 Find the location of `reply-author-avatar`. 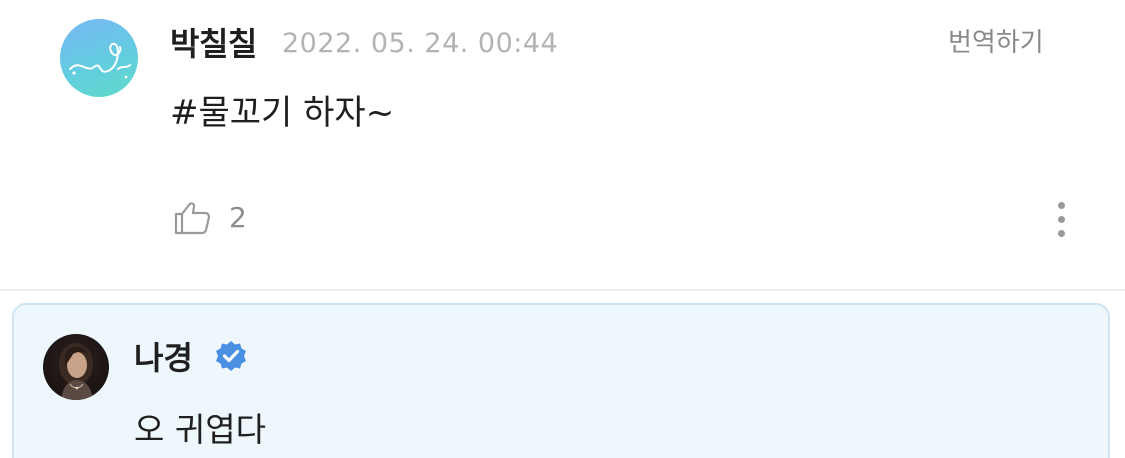

reply-author-avatar is located at coordinates (76, 367).